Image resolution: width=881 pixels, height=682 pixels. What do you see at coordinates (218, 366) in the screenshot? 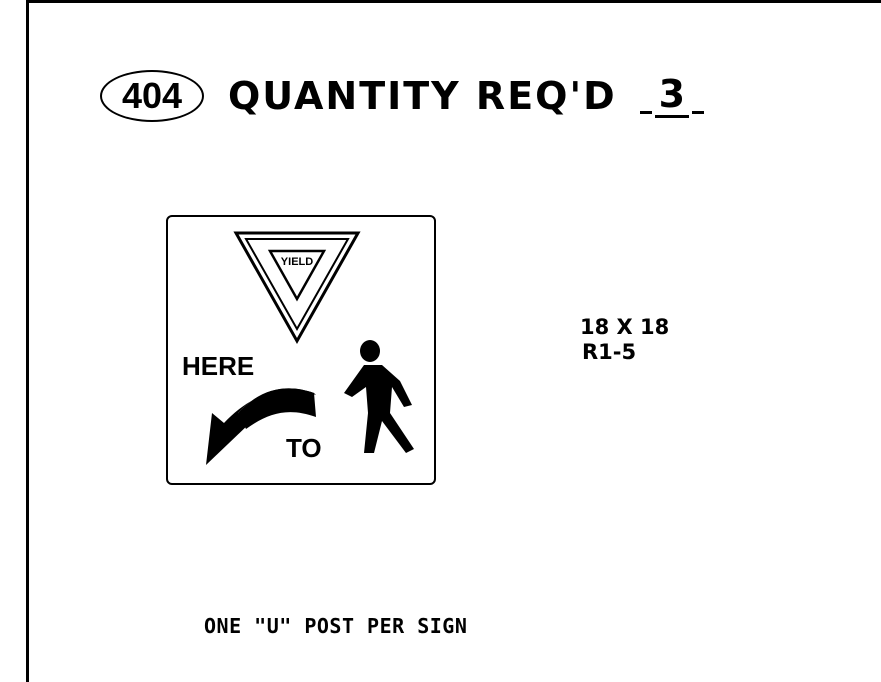
I see `here-text: HERE` at bounding box center [218, 366].